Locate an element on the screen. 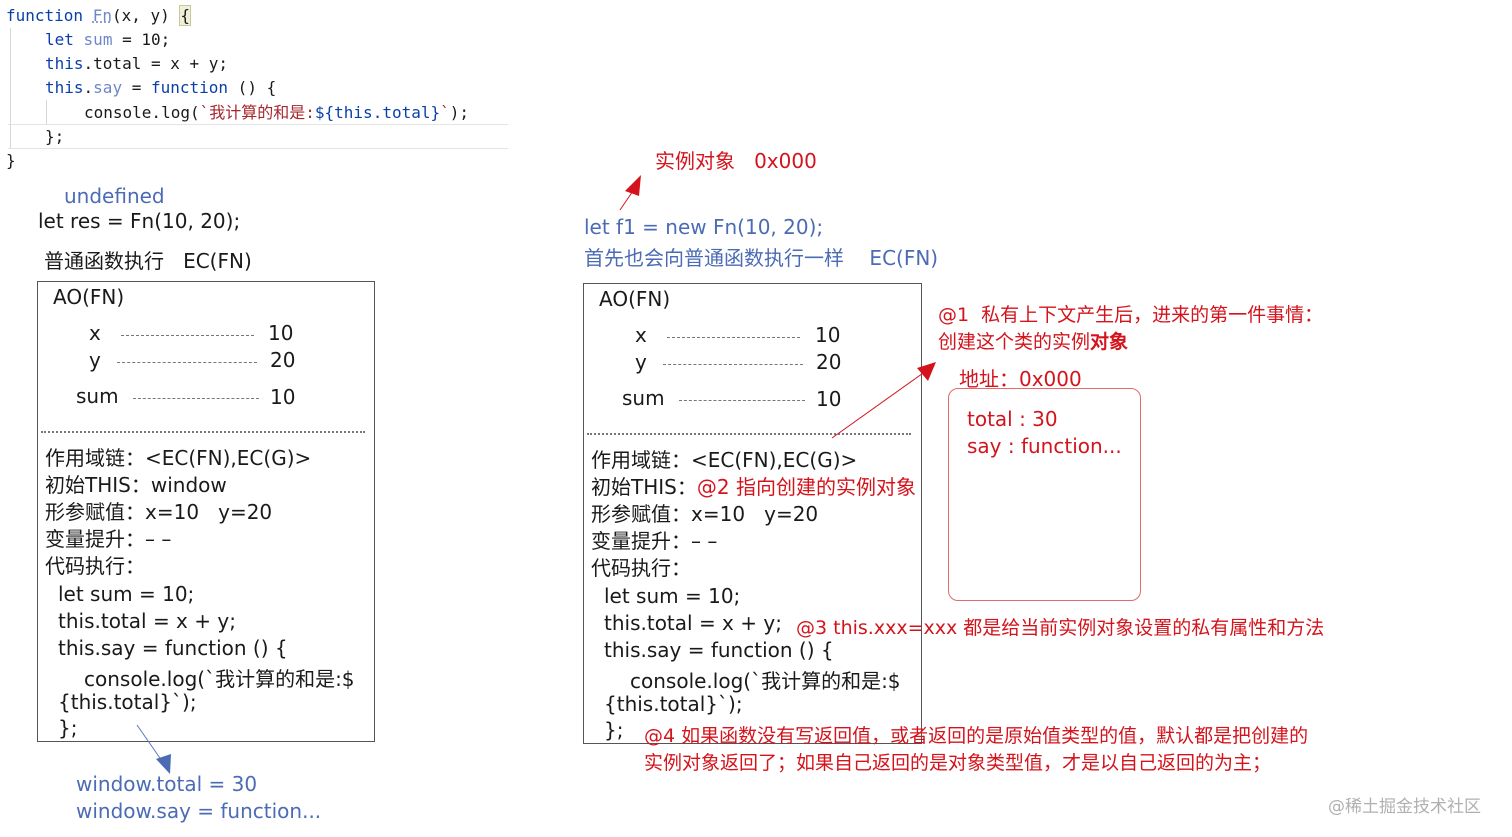 Image resolution: width=1512 pixels, height=837 pixels. arrow-to-instance-object is located at coordinates (630, 193).